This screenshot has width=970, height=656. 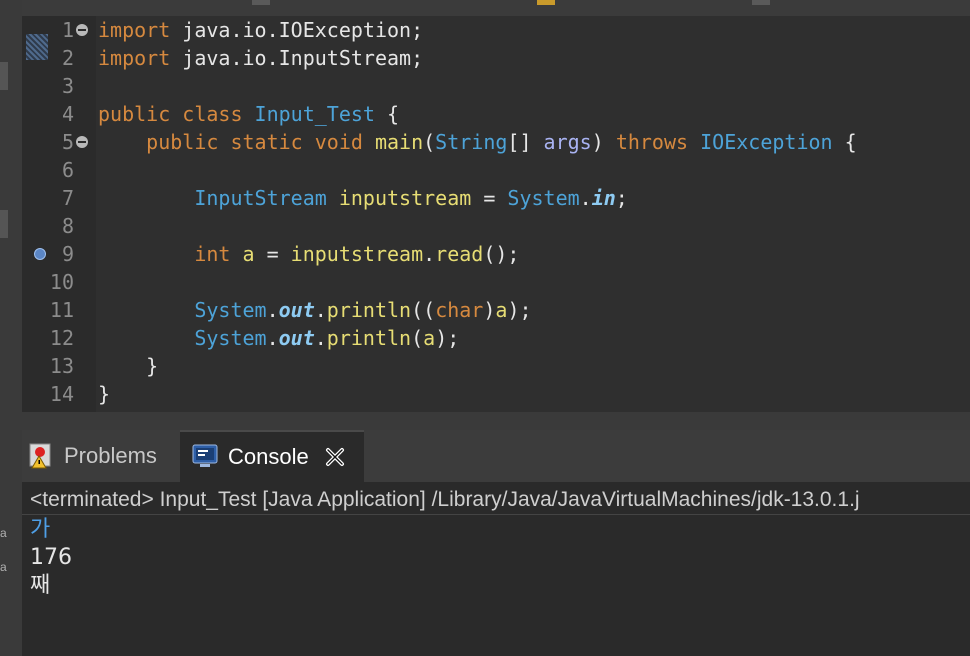 I want to click on panel-marker, so click(x=4, y=76).